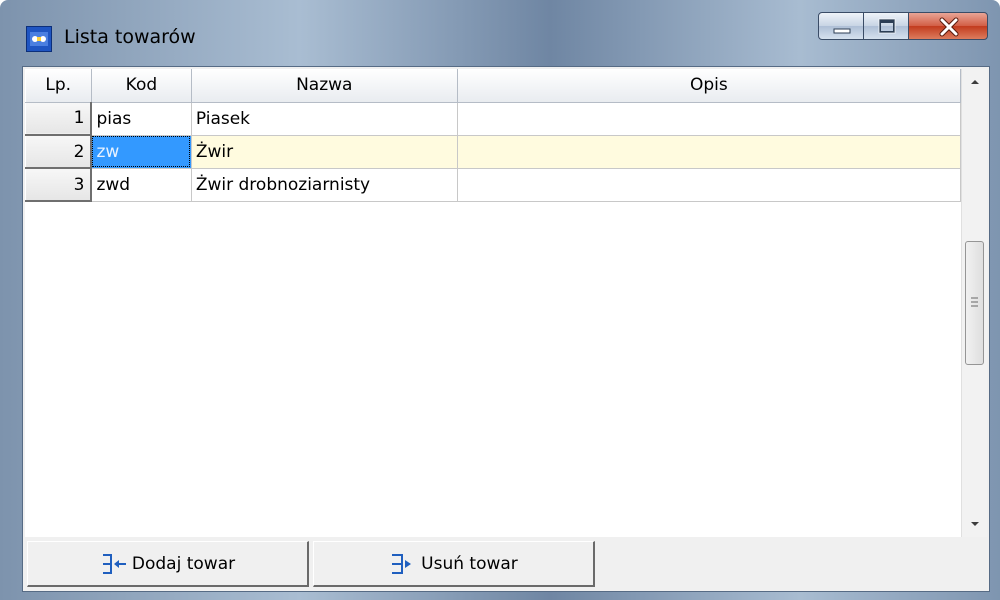 Image resolution: width=1000 pixels, height=600 pixels. What do you see at coordinates (114, 564) in the screenshot?
I see `add-row-icon` at bounding box center [114, 564].